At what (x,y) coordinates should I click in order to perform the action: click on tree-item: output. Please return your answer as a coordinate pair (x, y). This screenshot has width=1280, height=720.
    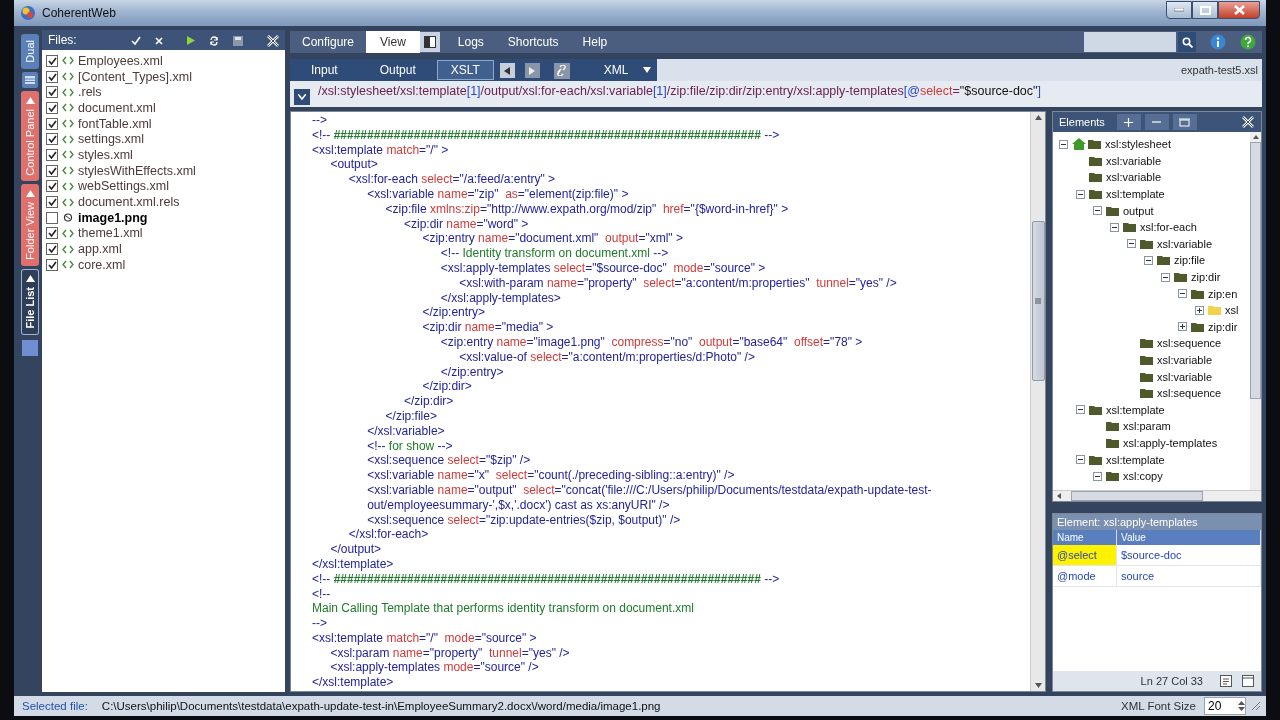
    Looking at the image, I should click on (1138, 210).